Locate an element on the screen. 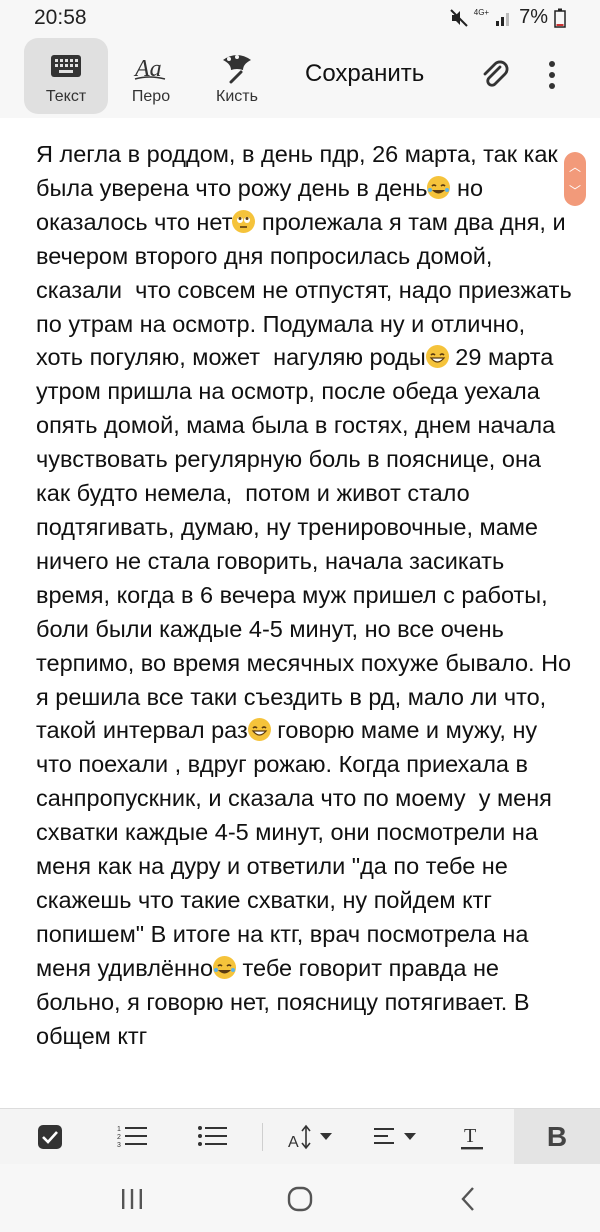 The image size is (600, 1232). checkbox-button is located at coordinates (50, 1137).